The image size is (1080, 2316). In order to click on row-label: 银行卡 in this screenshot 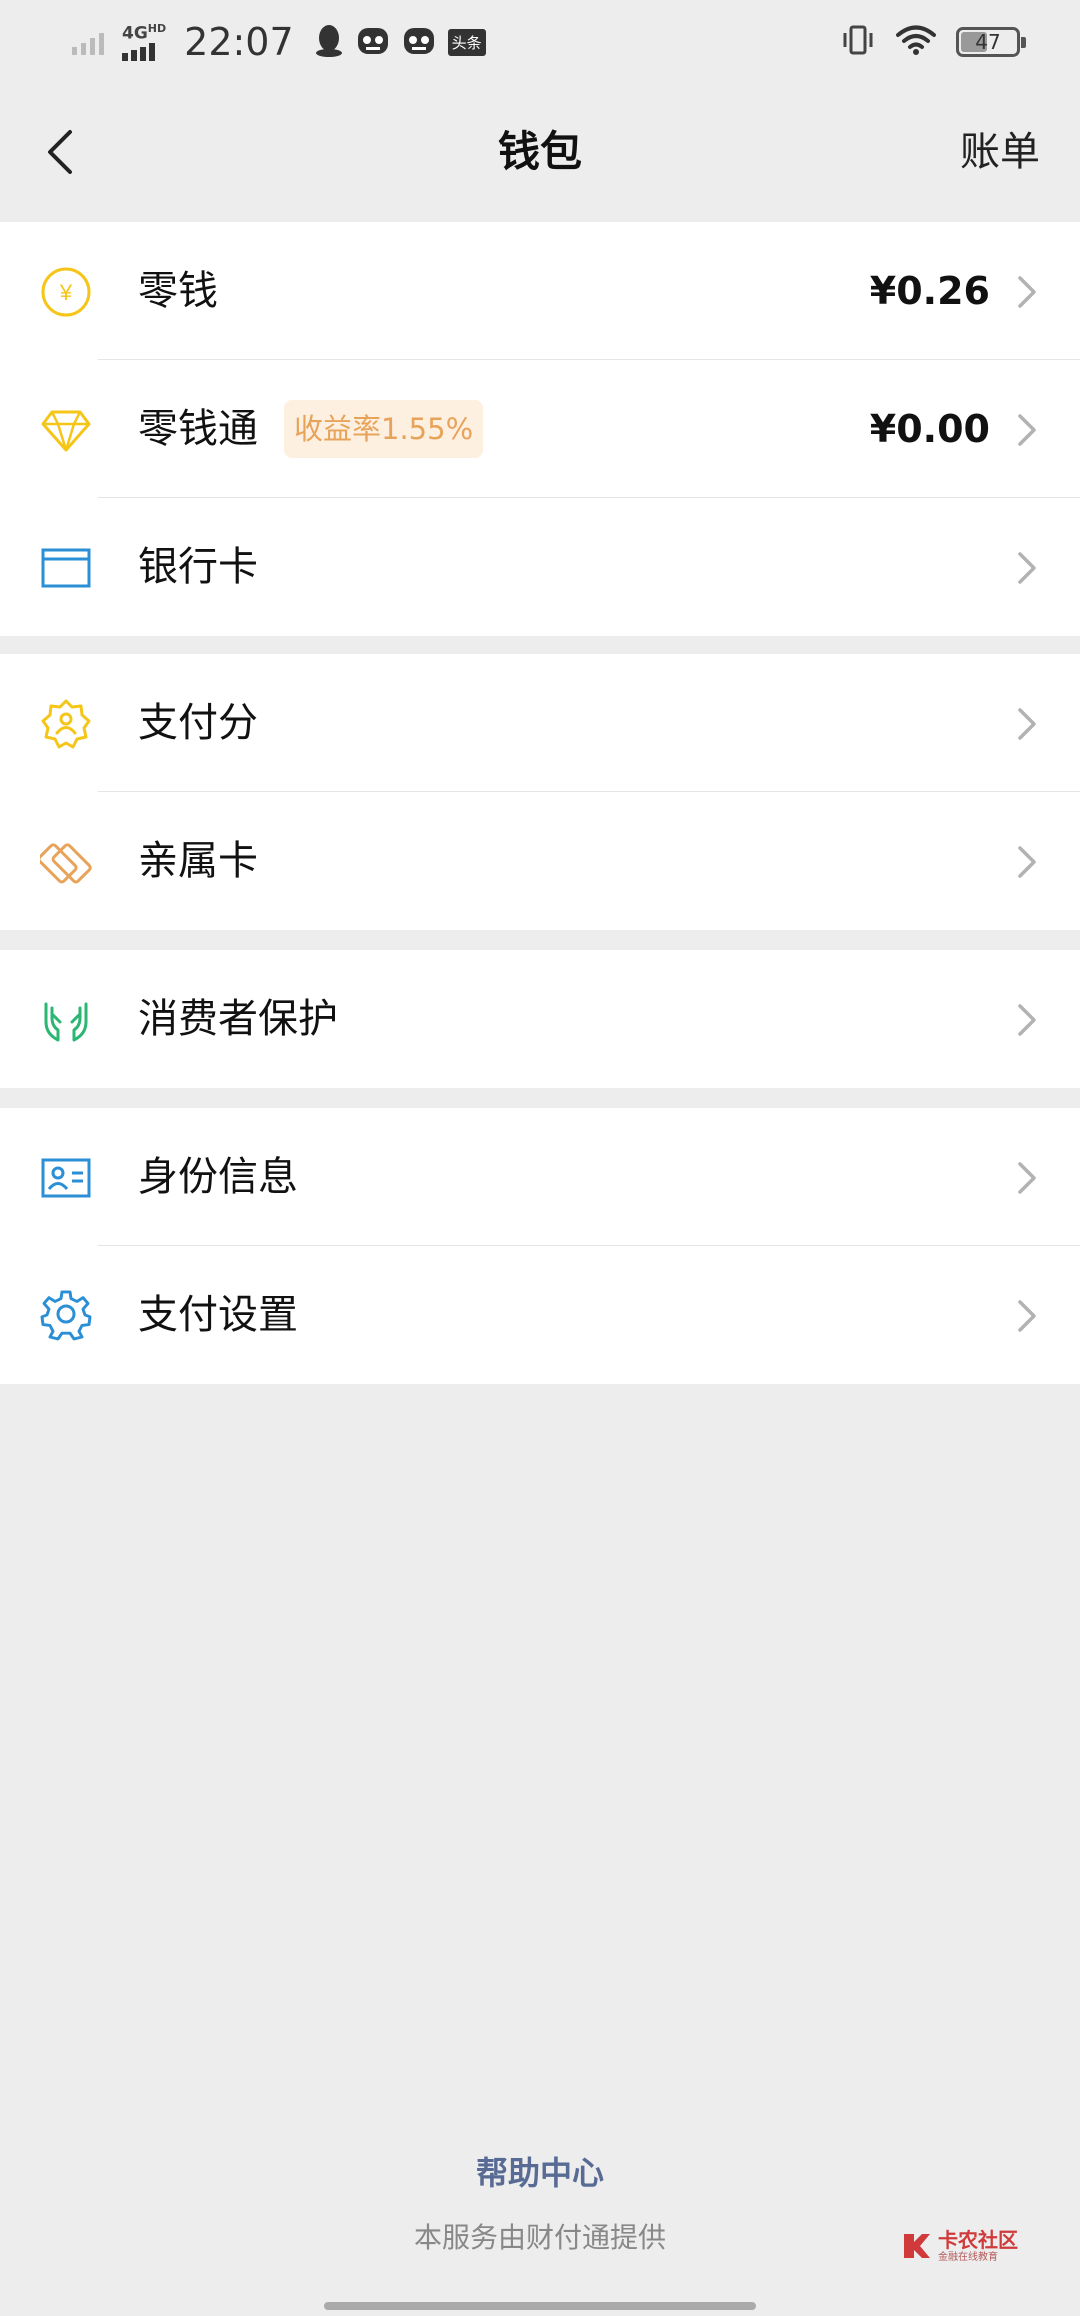, I will do `click(198, 567)`.